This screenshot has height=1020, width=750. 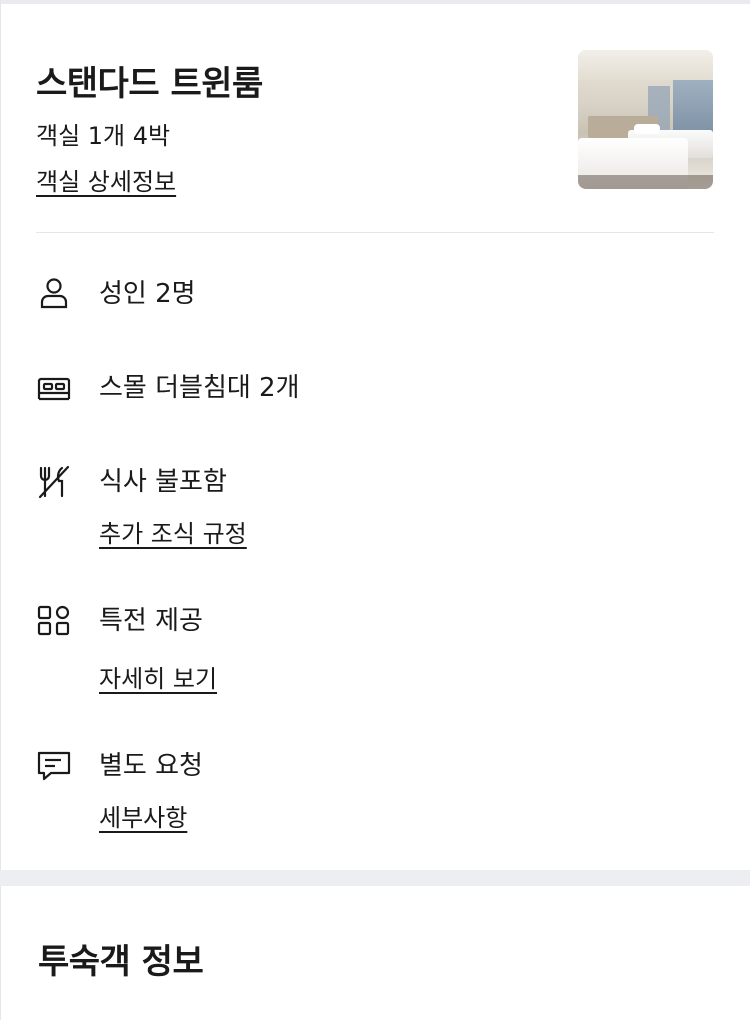 I want to click on section-separator, so click(x=375, y=878).